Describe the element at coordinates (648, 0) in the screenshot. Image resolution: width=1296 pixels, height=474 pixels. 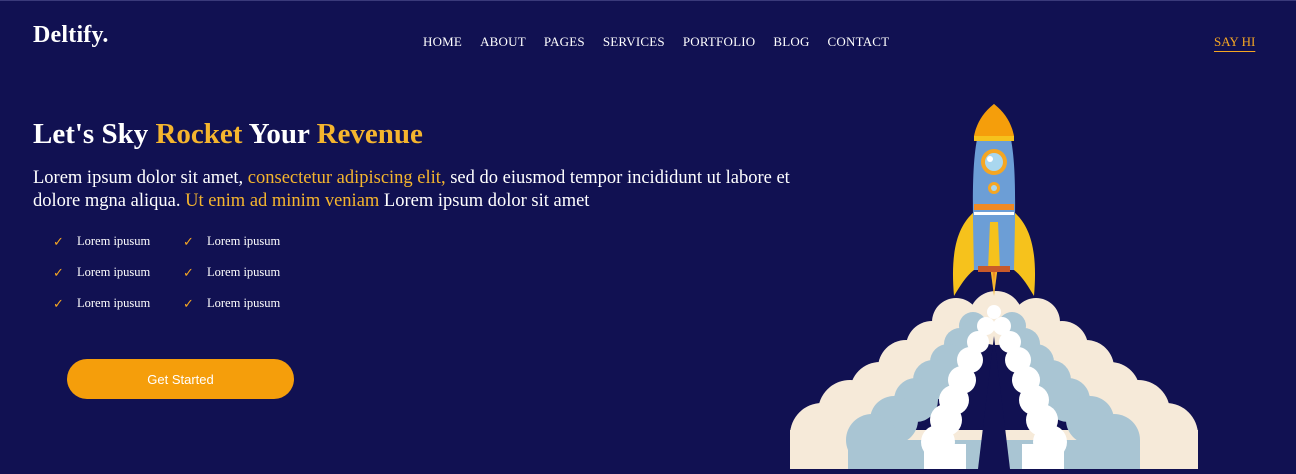
I see `top-border` at that location.